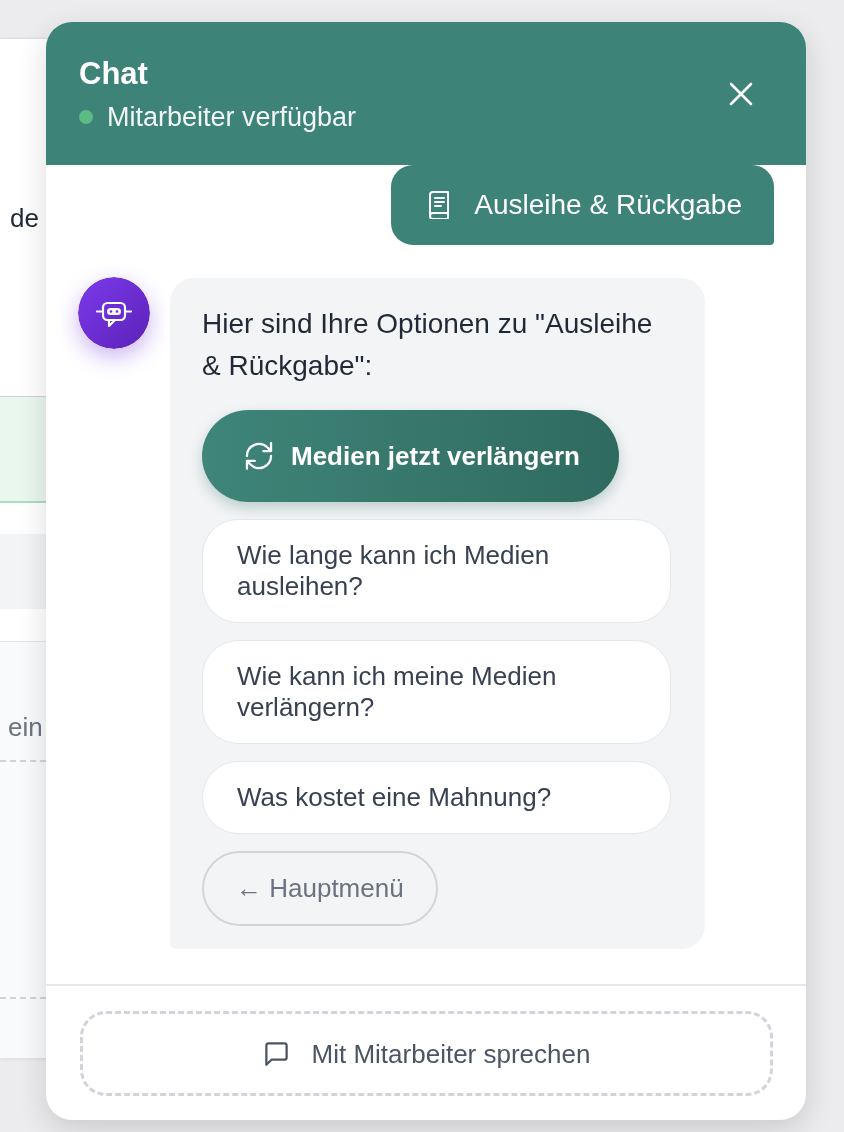  Describe the element at coordinates (608, 205) in the screenshot. I see `user-message-text: Ausleihe & Rückgabe` at that location.